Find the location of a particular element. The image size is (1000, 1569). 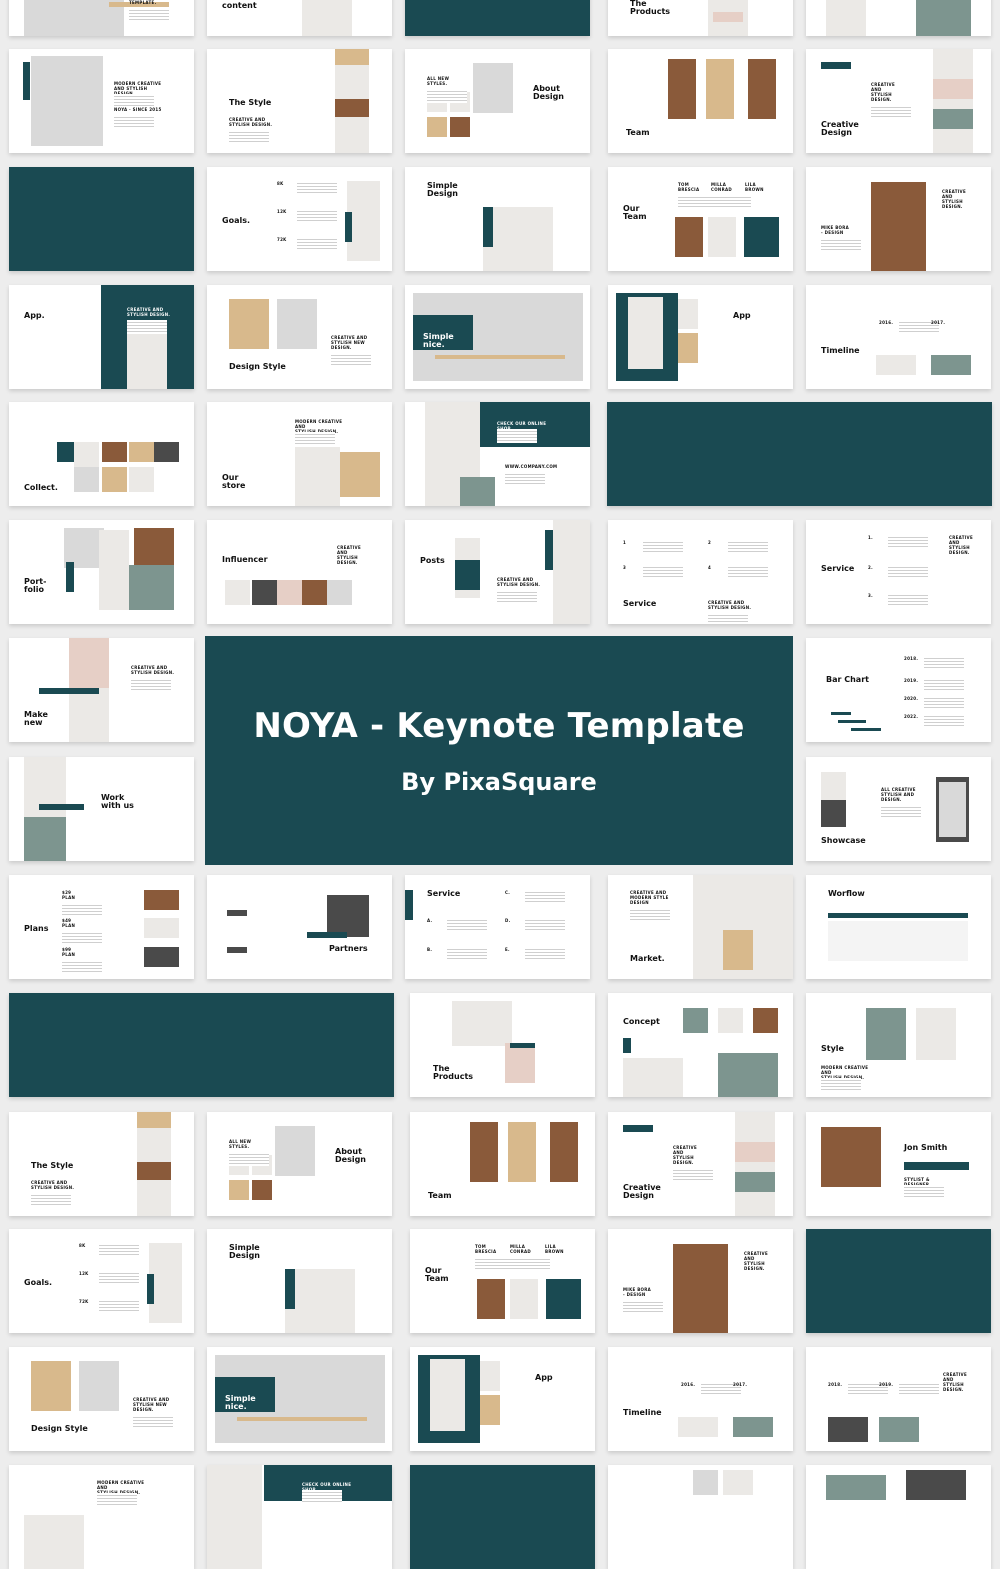

slide-thumbnail: content is located at coordinates (299, 18).